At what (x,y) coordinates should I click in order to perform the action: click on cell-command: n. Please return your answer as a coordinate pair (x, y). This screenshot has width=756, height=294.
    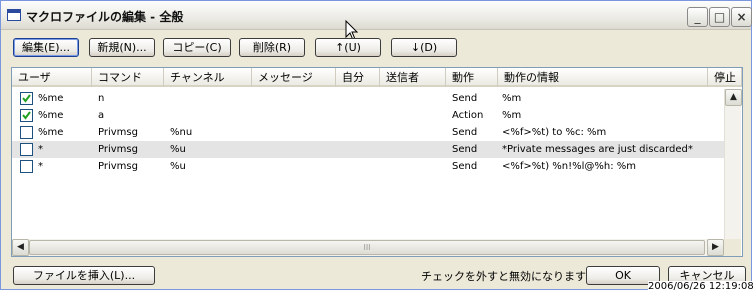
    Looking at the image, I should click on (101, 98).